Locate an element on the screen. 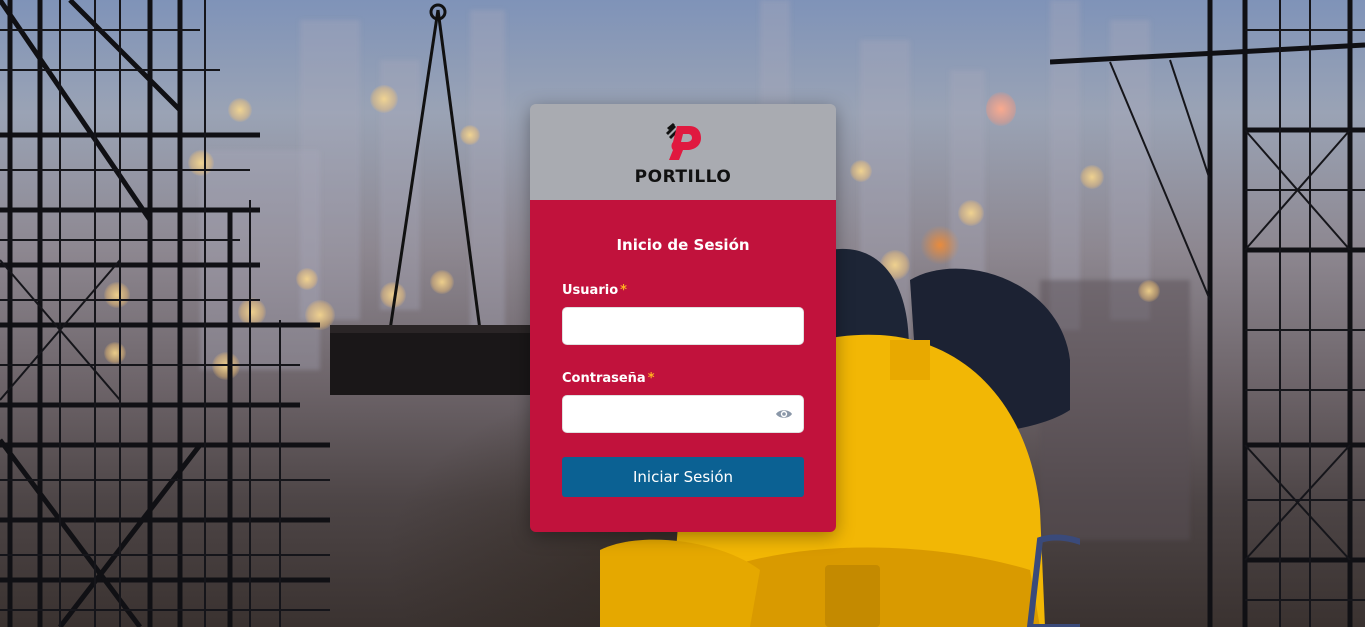  username-input is located at coordinates (683, 326).